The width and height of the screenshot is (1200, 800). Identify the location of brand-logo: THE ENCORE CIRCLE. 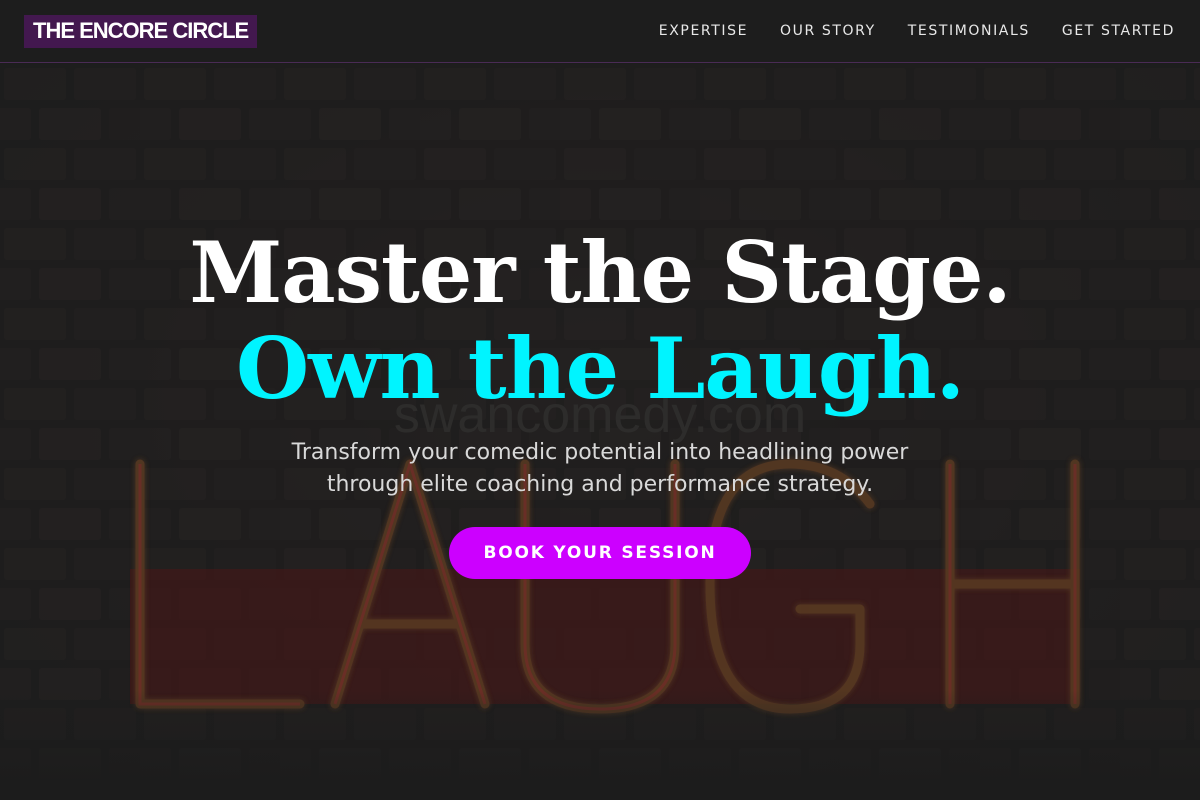
(141, 31).